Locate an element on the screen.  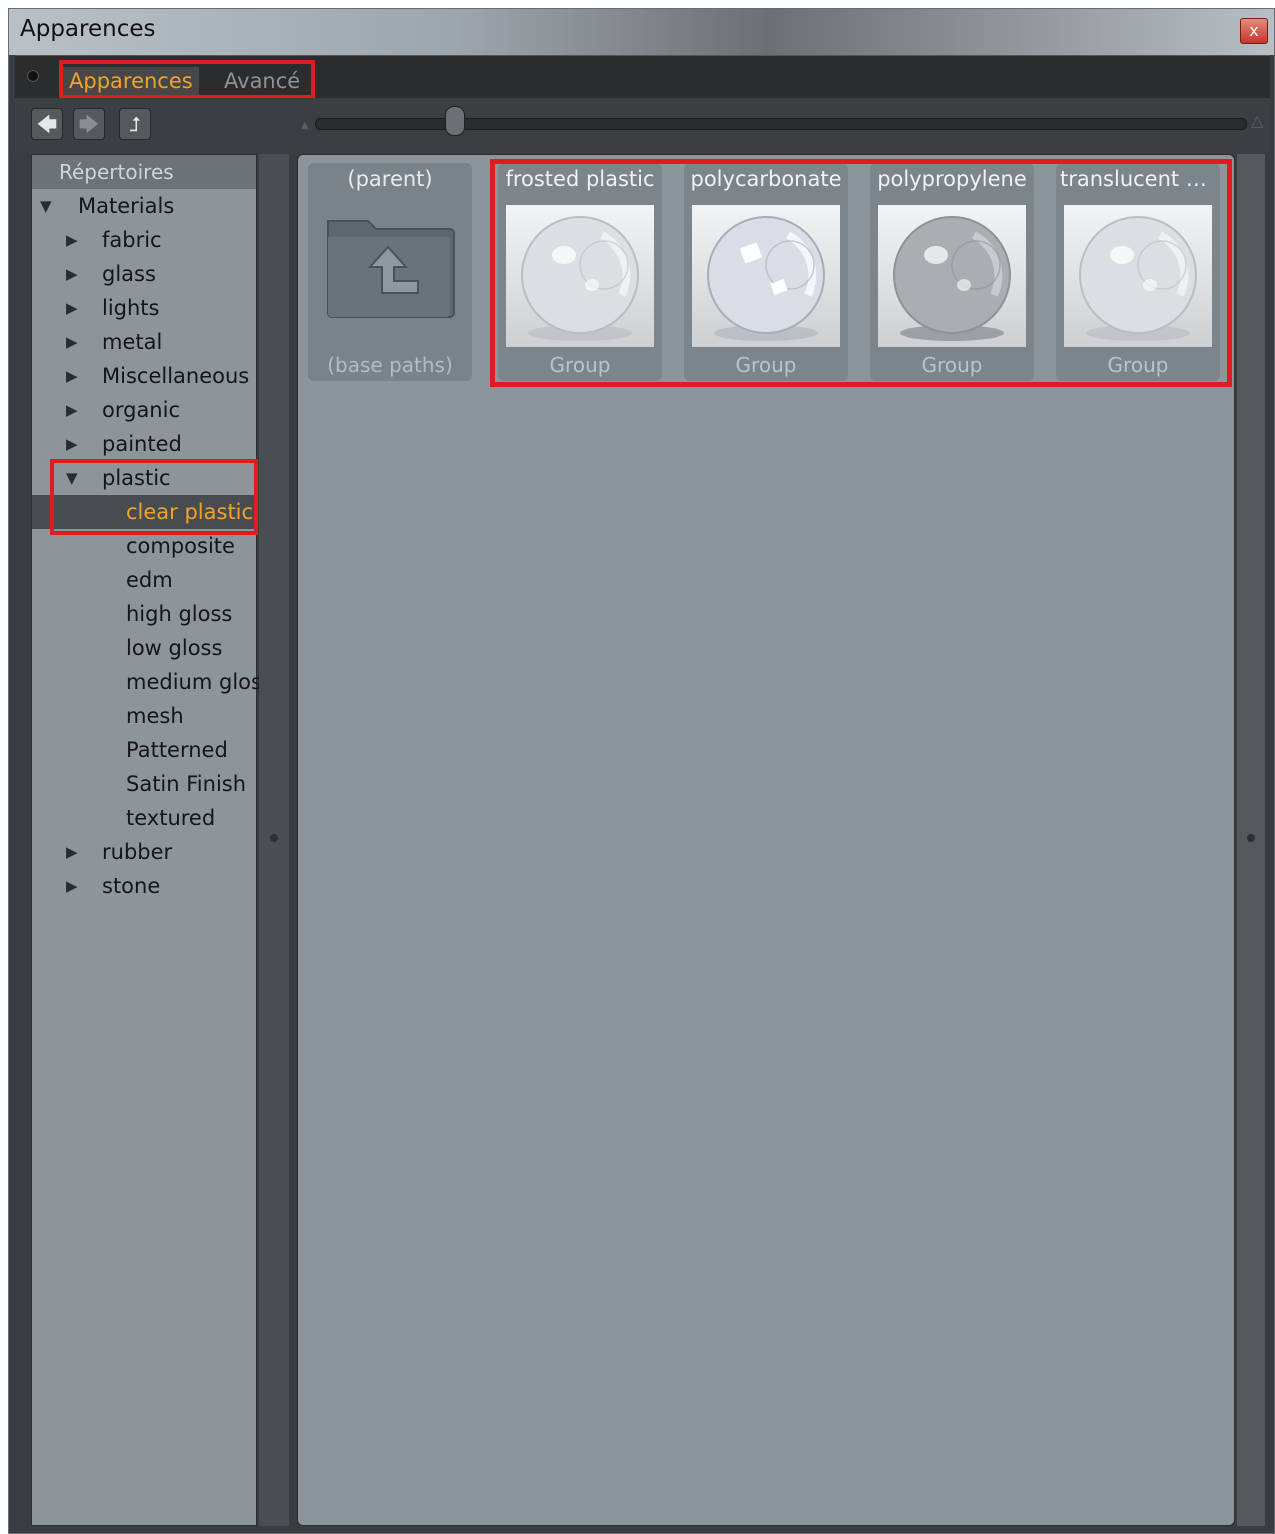
tree-highlight-box is located at coordinates (154, 497).